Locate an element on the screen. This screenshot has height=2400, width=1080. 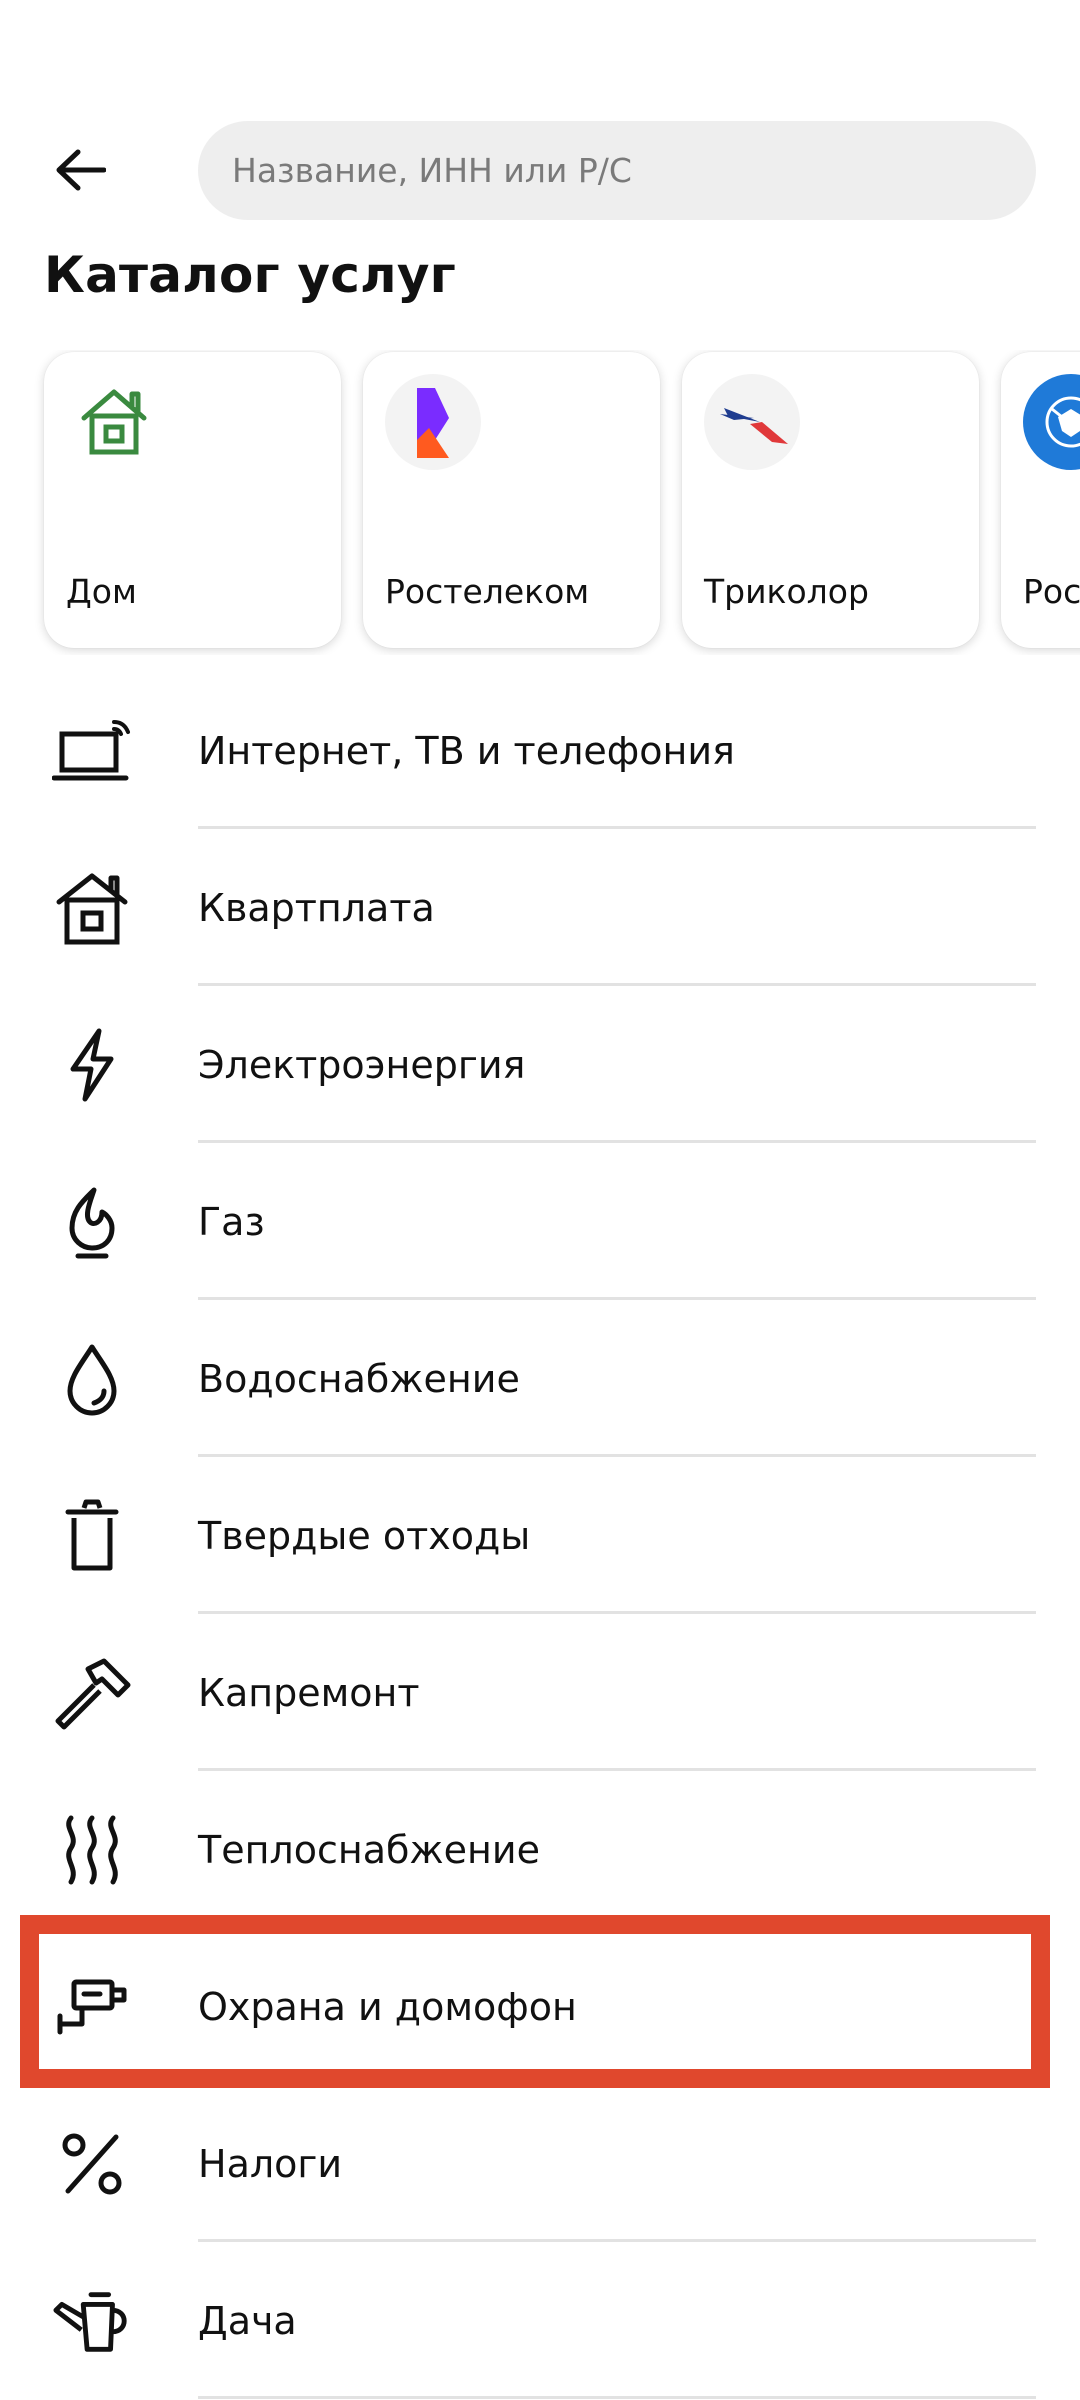
list-item-electricity: Электроэнергия is located at coordinates (540, 1064).